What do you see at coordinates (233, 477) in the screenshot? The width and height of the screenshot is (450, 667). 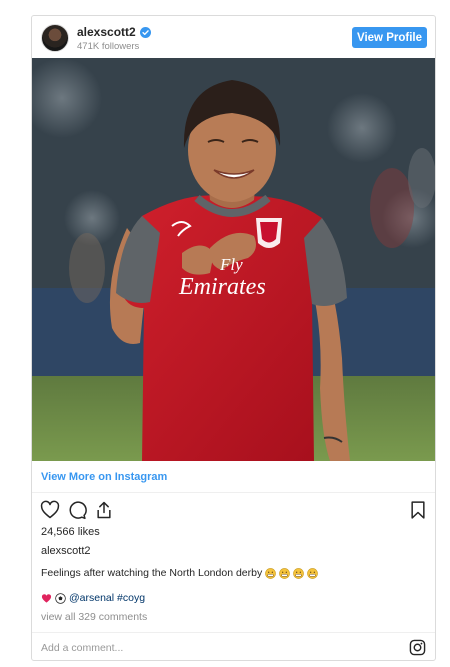 I see `view-more-bar: View More on Instagram` at bounding box center [233, 477].